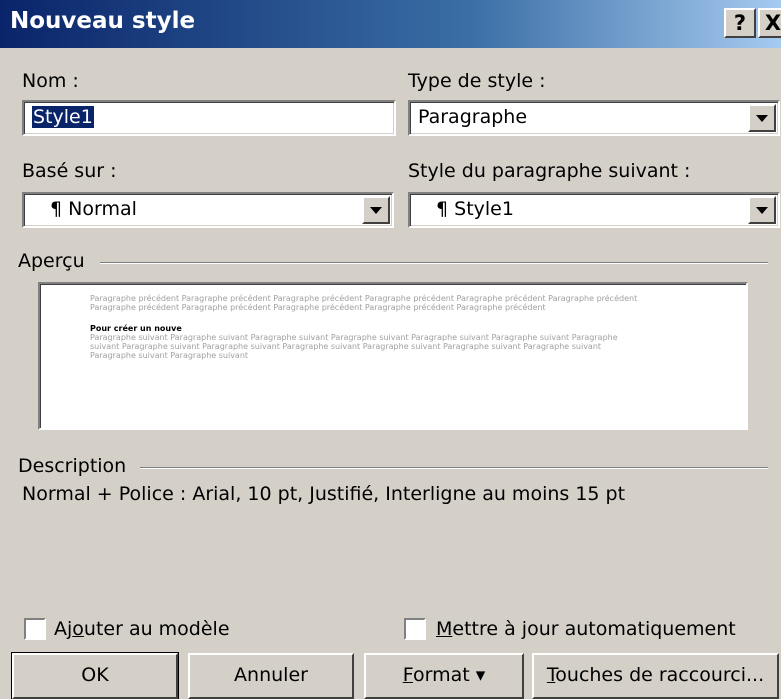  What do you see at coordinates (475, 209) in the screenshot?
I see `suivant-value: ¶ Style1` at bounding box center [475, 209].